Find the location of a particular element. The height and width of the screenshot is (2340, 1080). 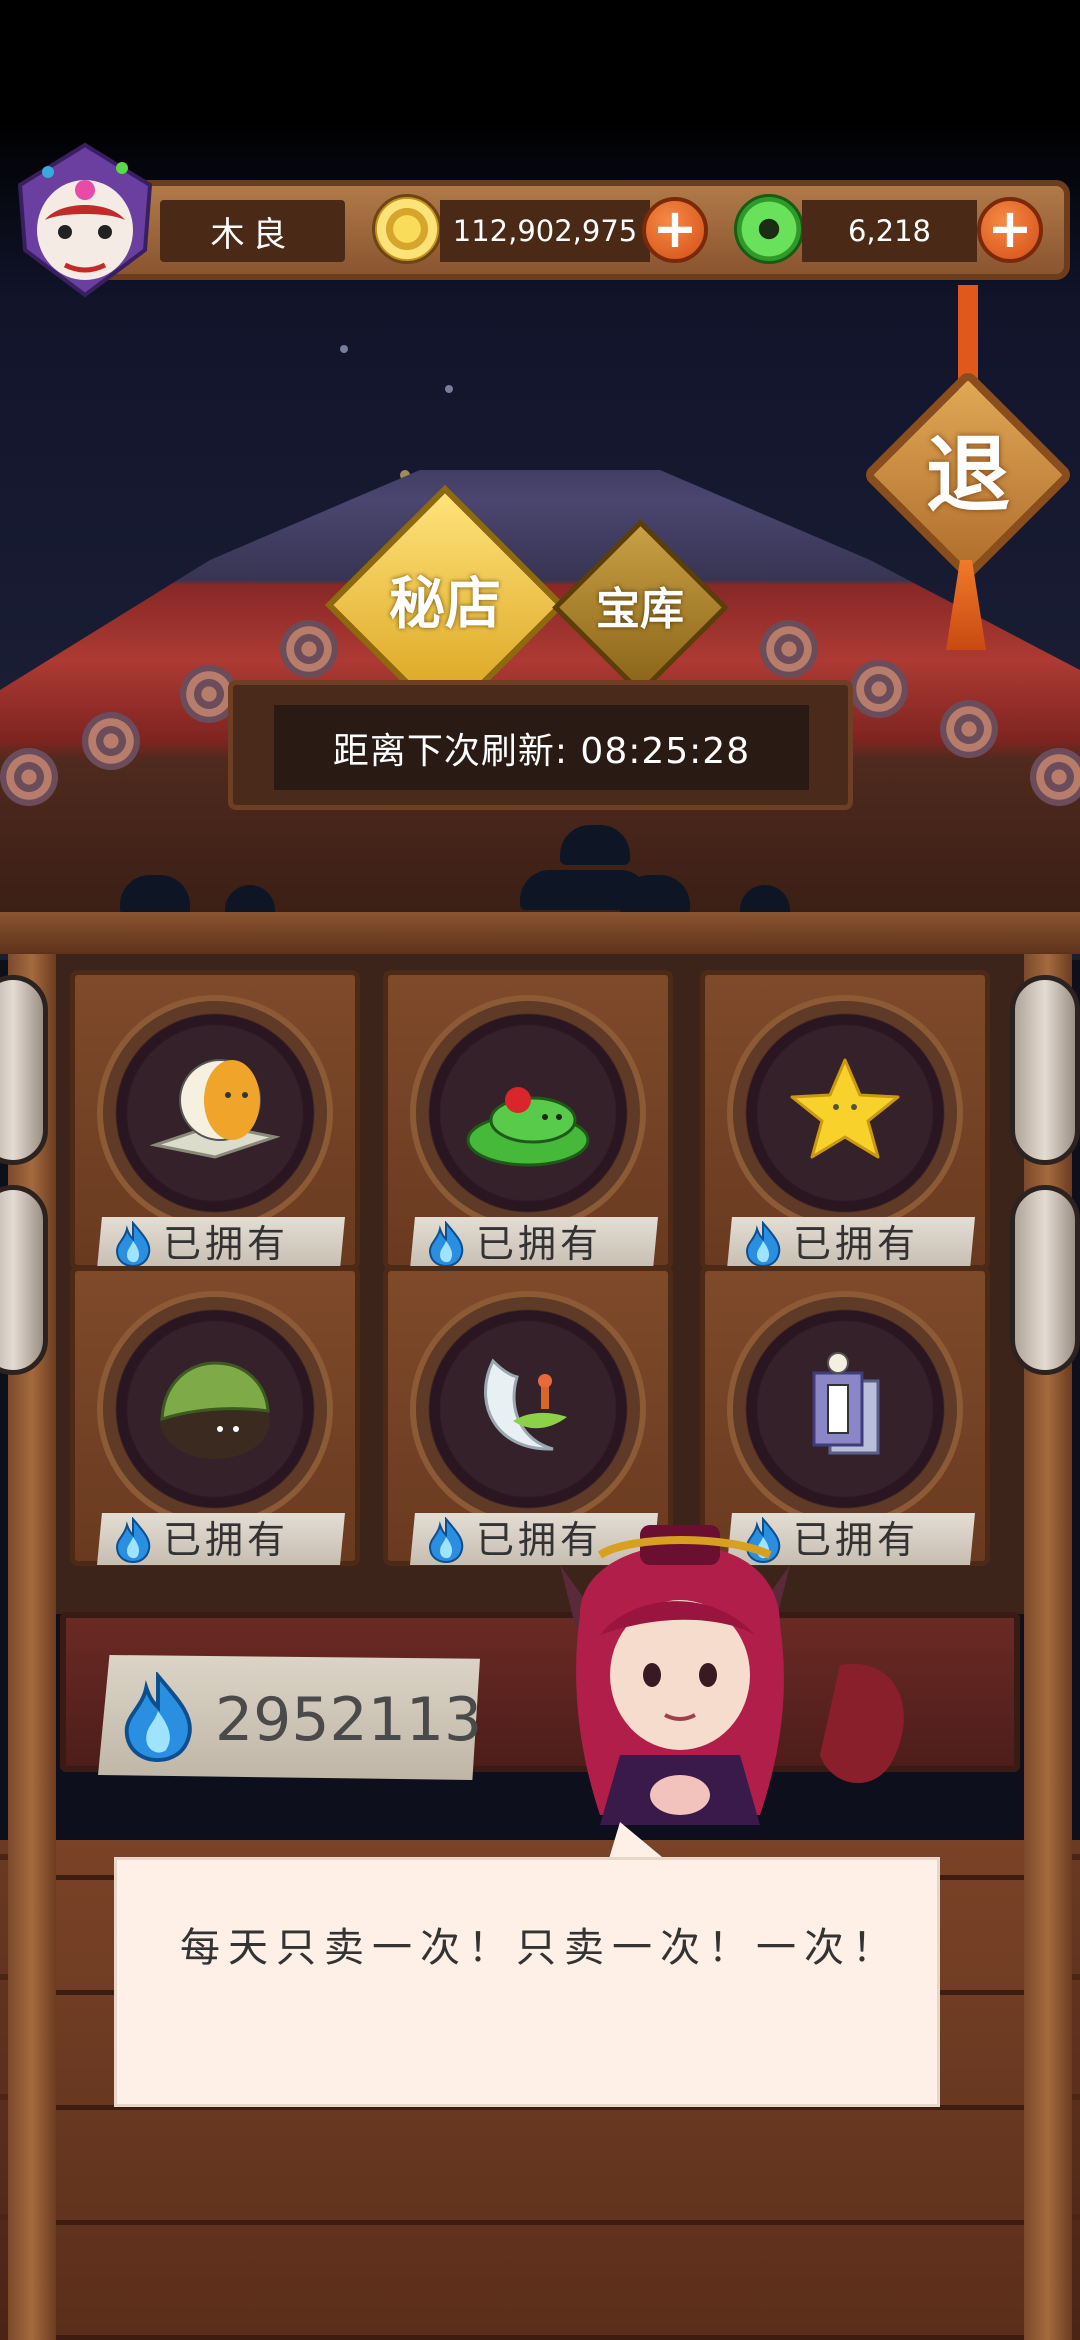

shop-item-4: 已拥有 is located at coordinates (215, 1416).